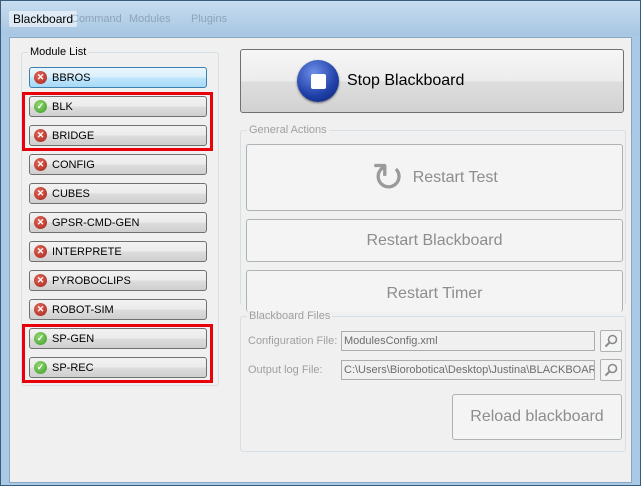 The height and width of the screenshot is (486, 641). What do you see at coordinates (118, 77) in the screenshot?
I see `module-button-bbros: ✕ BBROS` at bounding box center [118, 77].